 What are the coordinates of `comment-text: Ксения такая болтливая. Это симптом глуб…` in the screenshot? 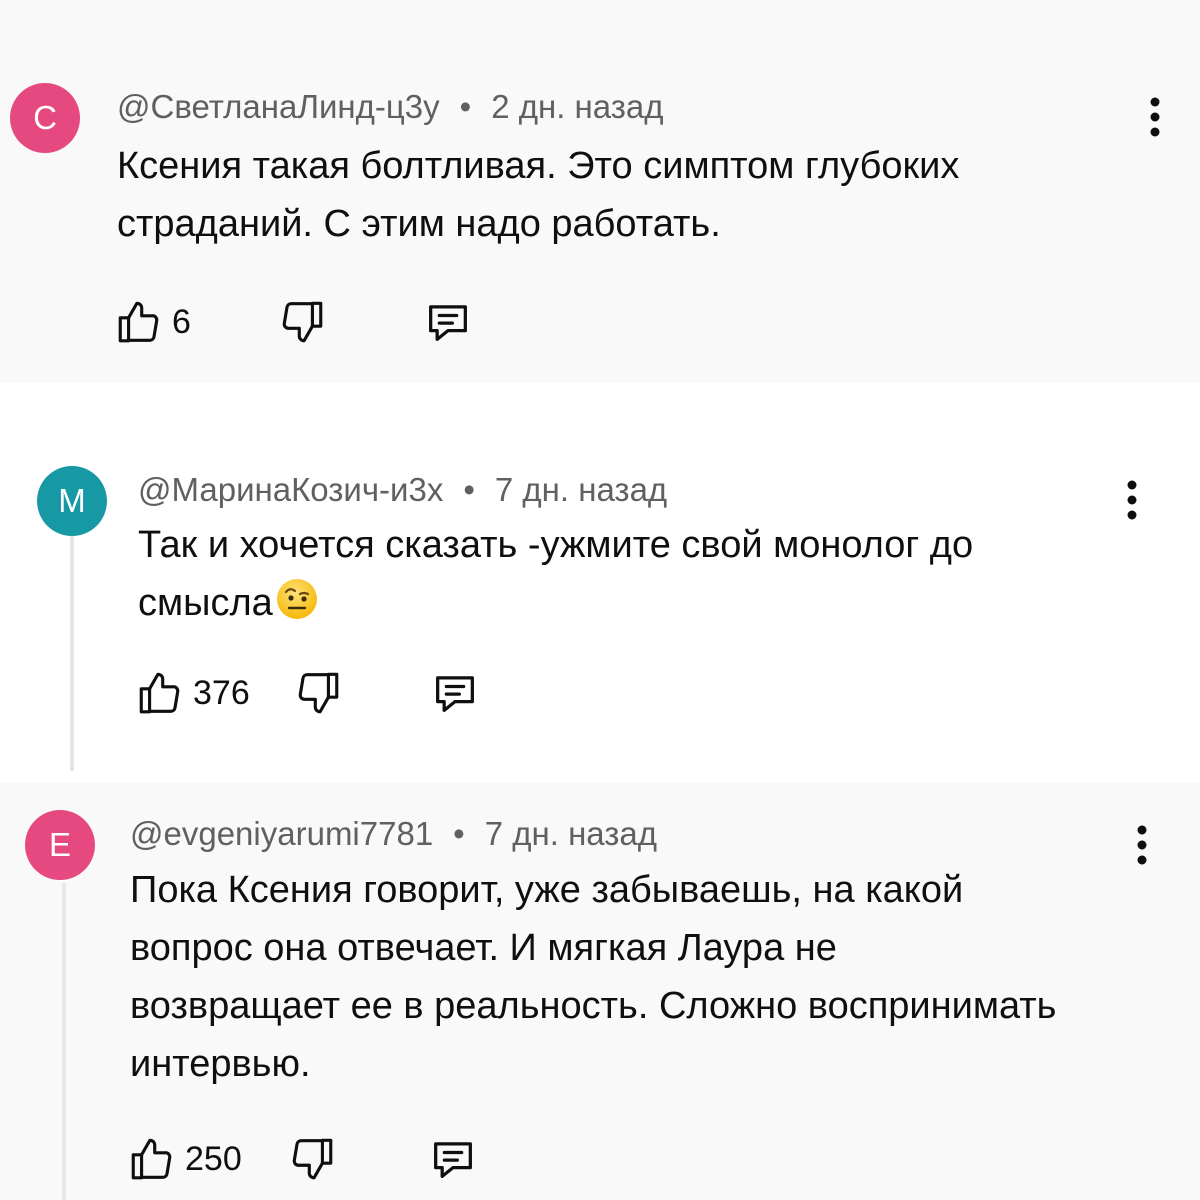 It's located at (538, 195).